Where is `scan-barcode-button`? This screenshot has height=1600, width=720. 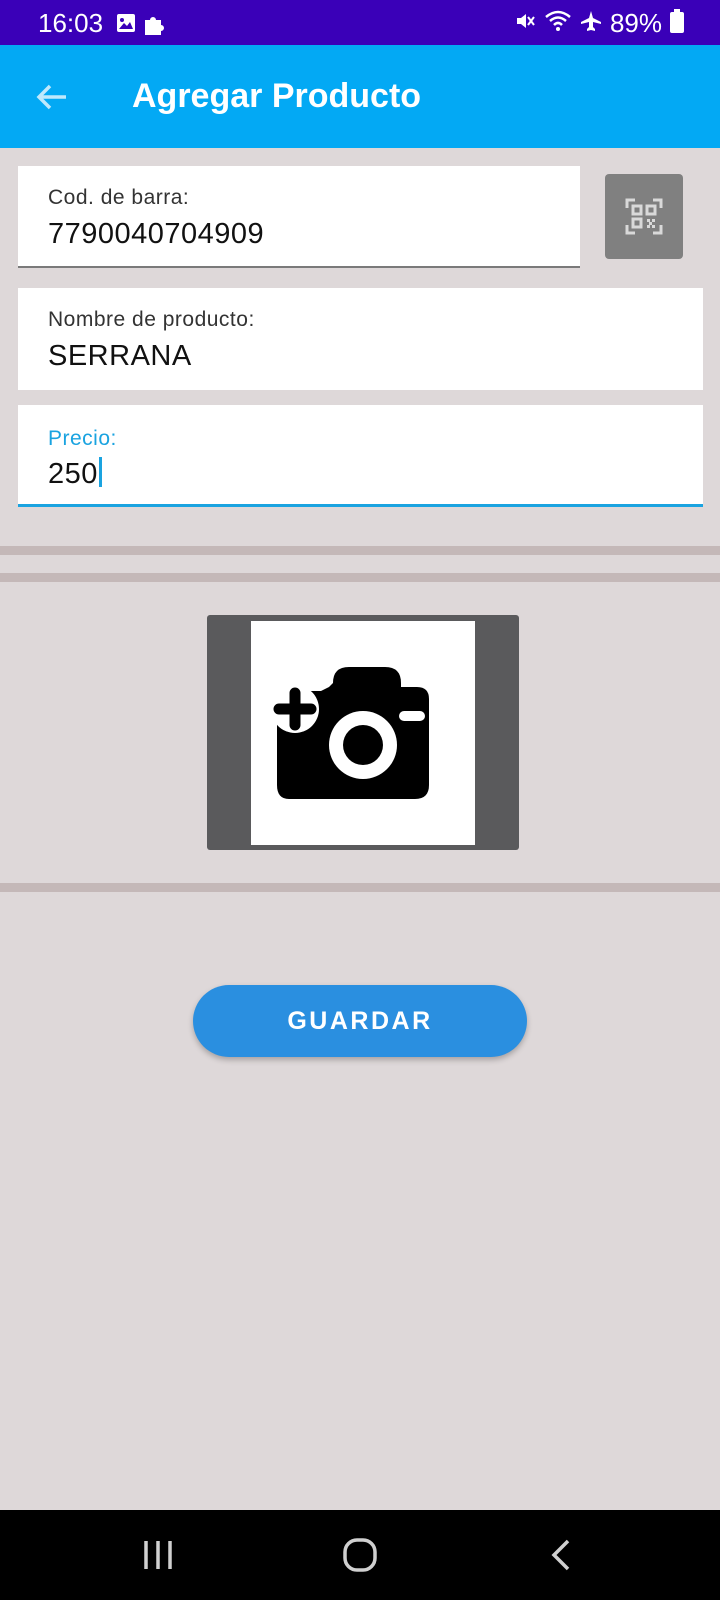 scan-barcode-button is located at coordinates (644, 216).